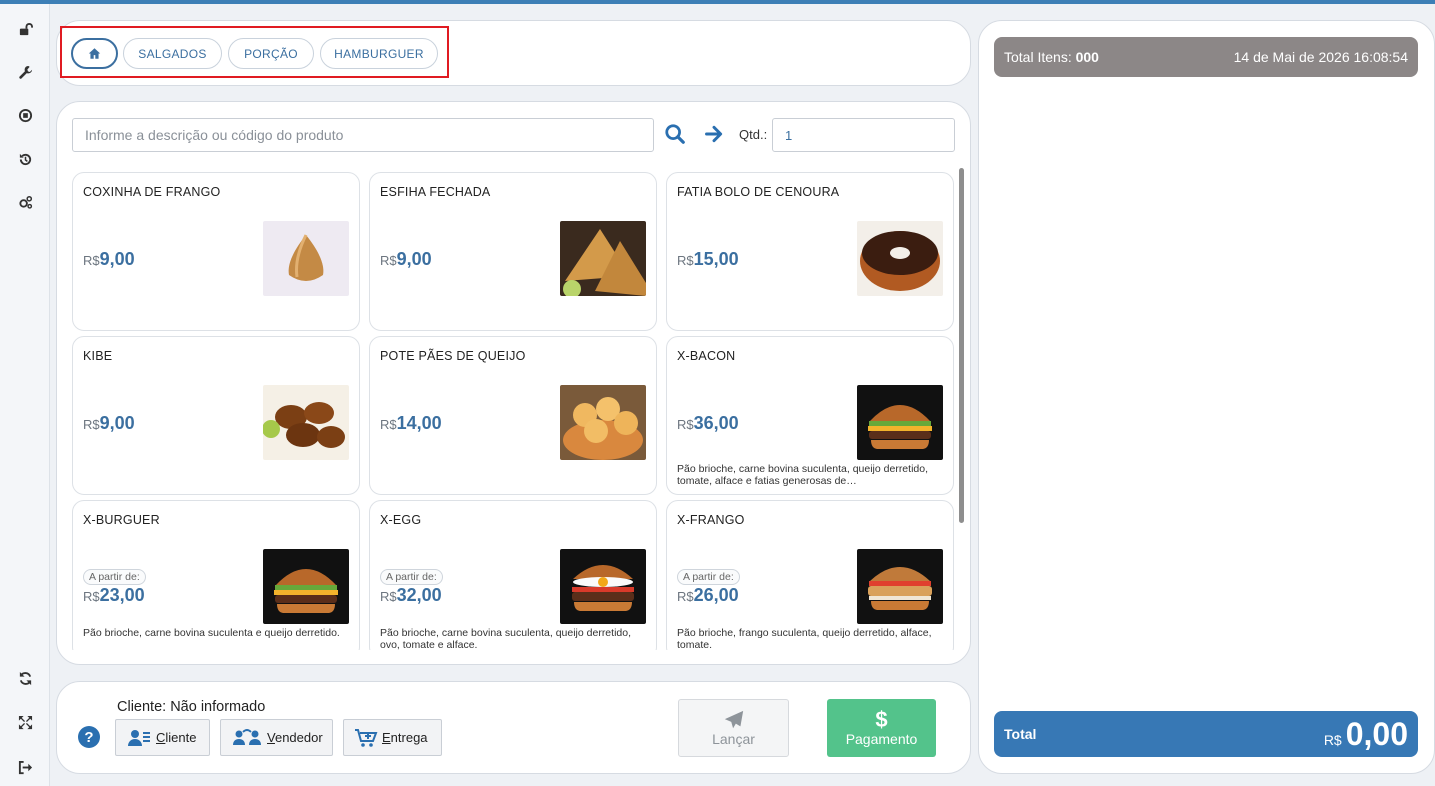  Describe the element at coordinates (25, 29) in the screenshot. I see `unlock-icon` at that location.